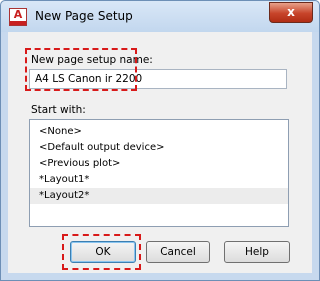  I want to click on autocad-icon: A, so click(18, 17).